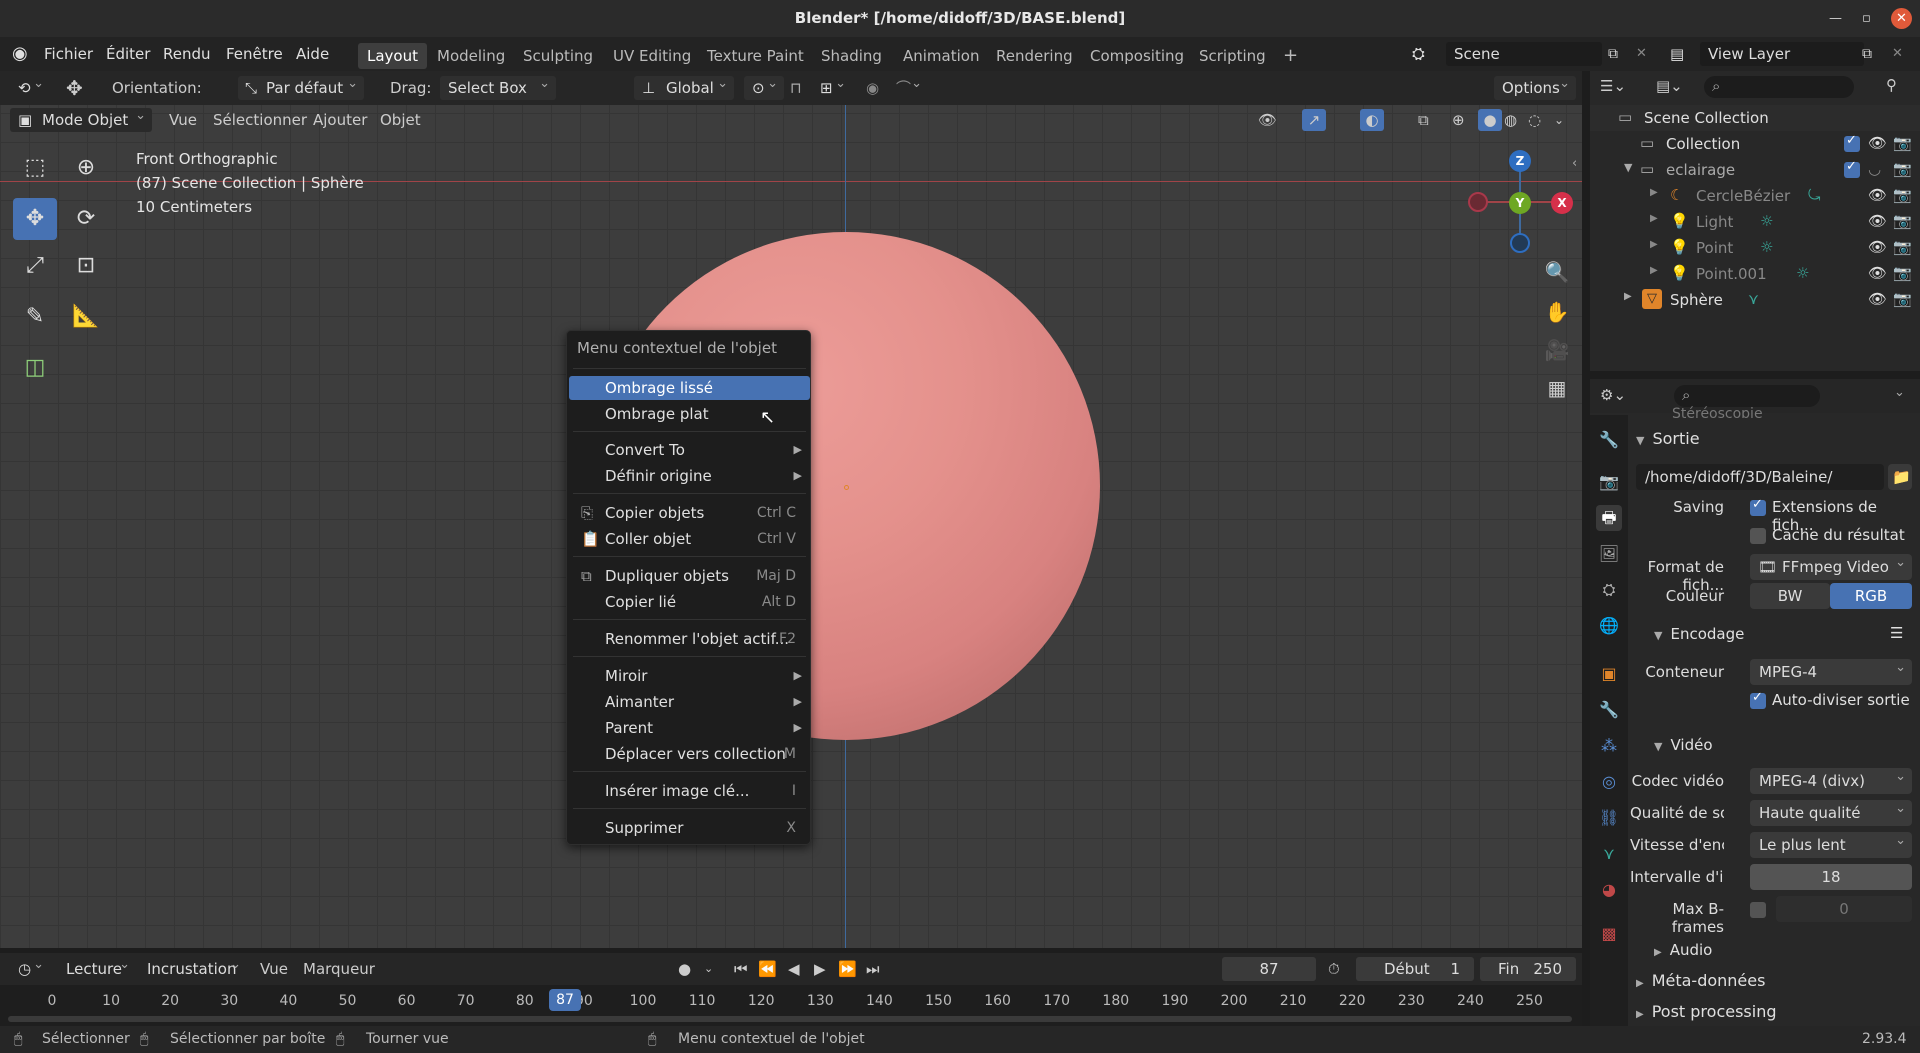  Describe the element at coordinates (97, 967) in the screenshot. I see `menu-lecture: Lecture` at that location.